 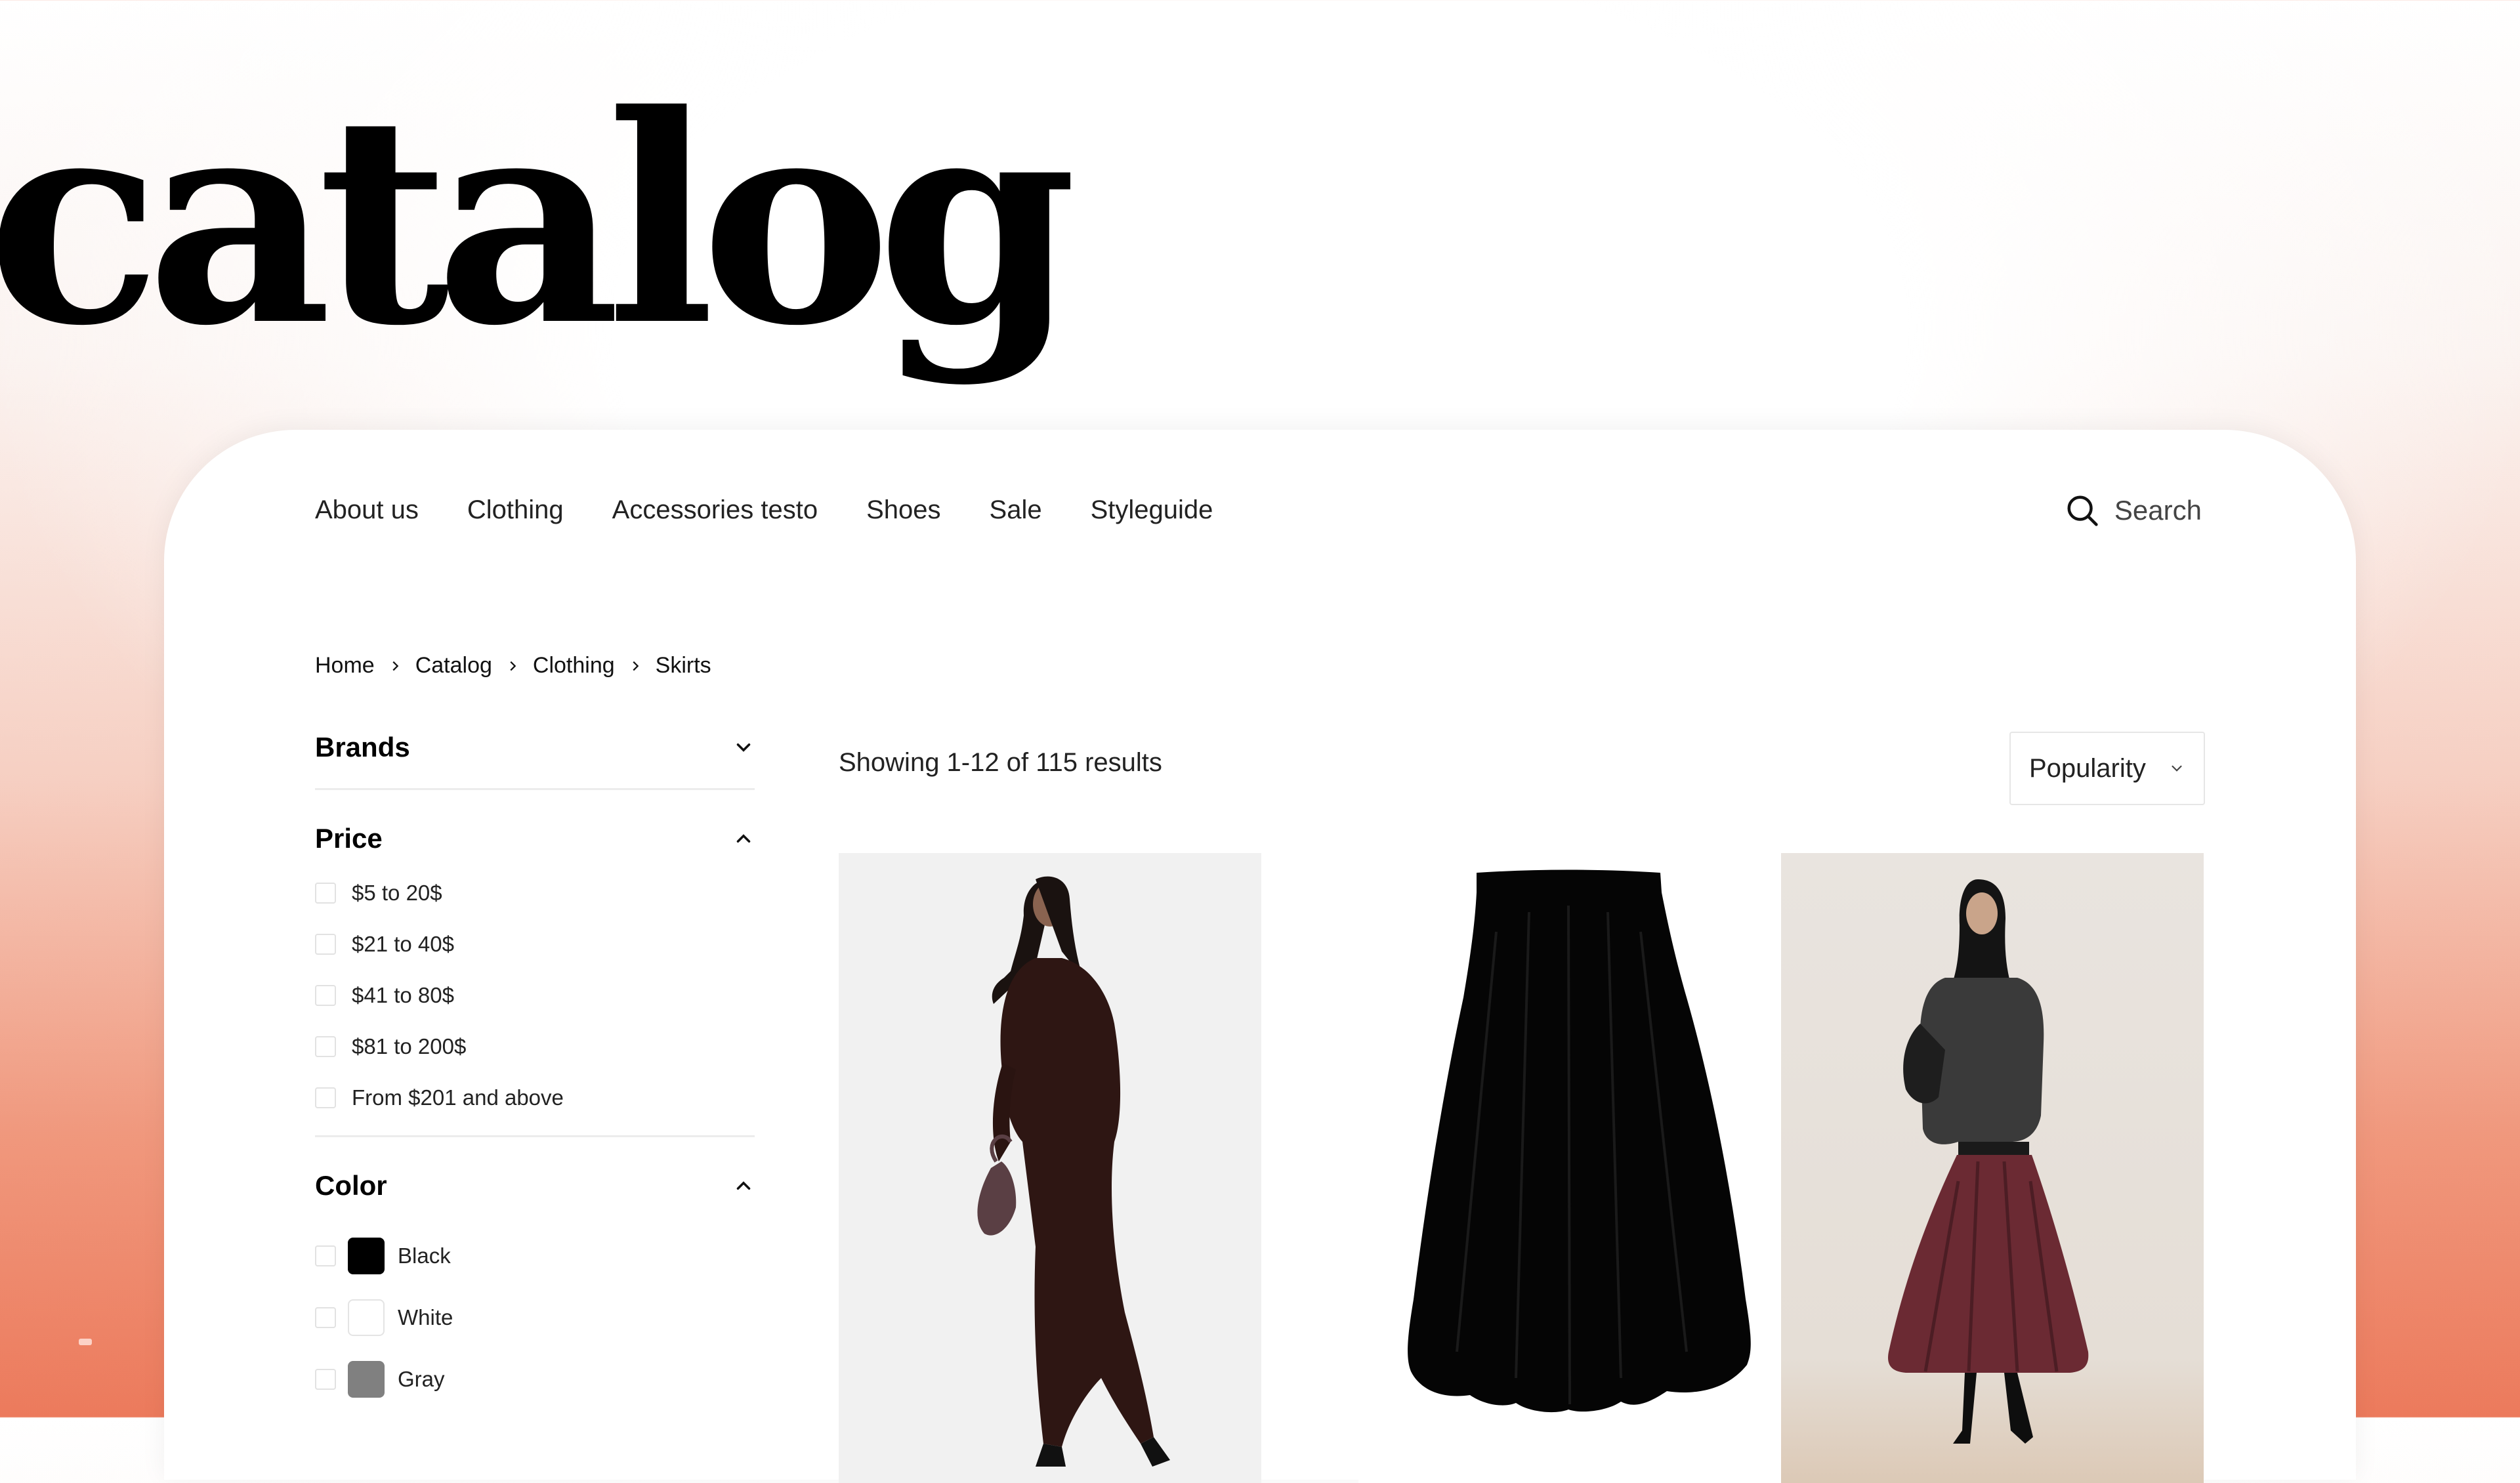 I want to click on breadcrumb-skirts: Skirts, so click(x=683, y=665).